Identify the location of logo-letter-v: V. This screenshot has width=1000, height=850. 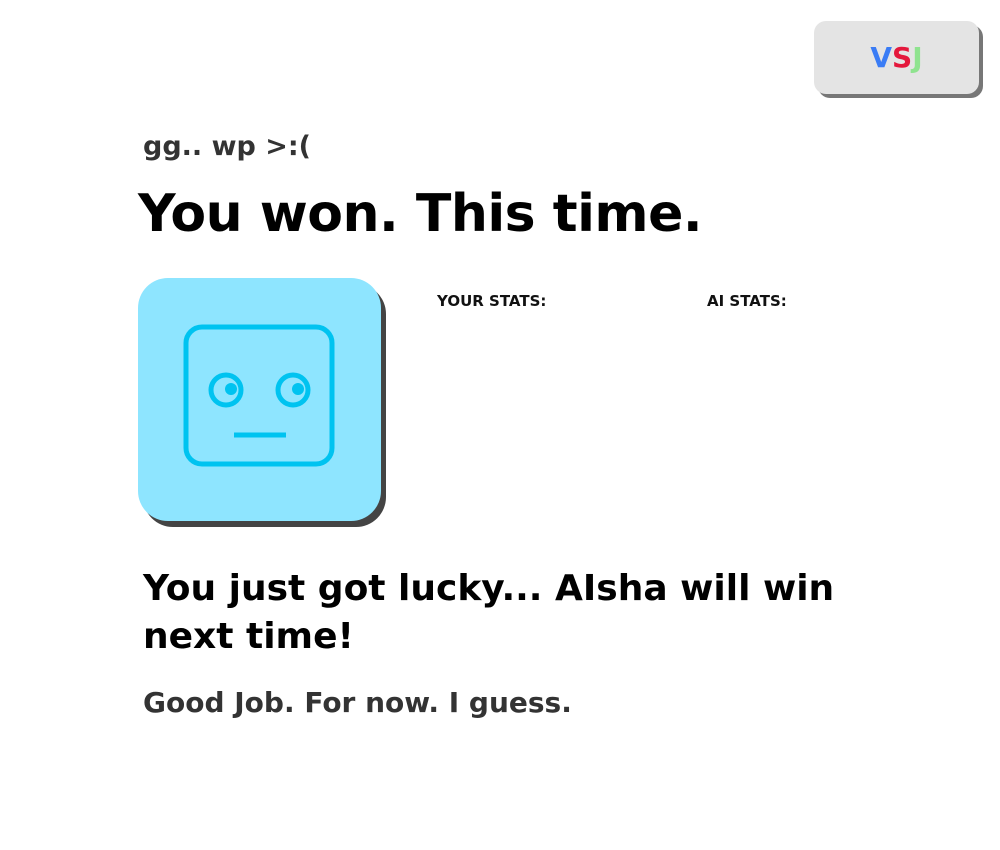
(881, 57).